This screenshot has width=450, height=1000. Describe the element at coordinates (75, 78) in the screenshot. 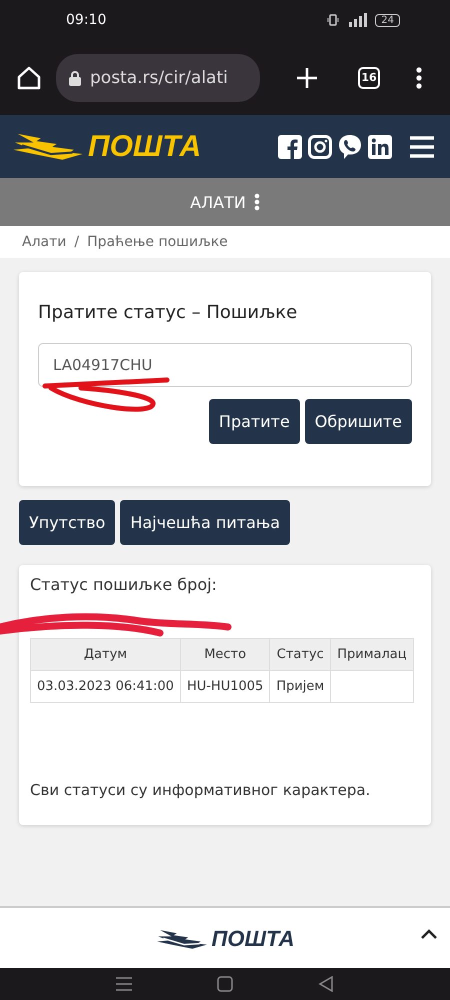

I see `lock-icon` at that location.